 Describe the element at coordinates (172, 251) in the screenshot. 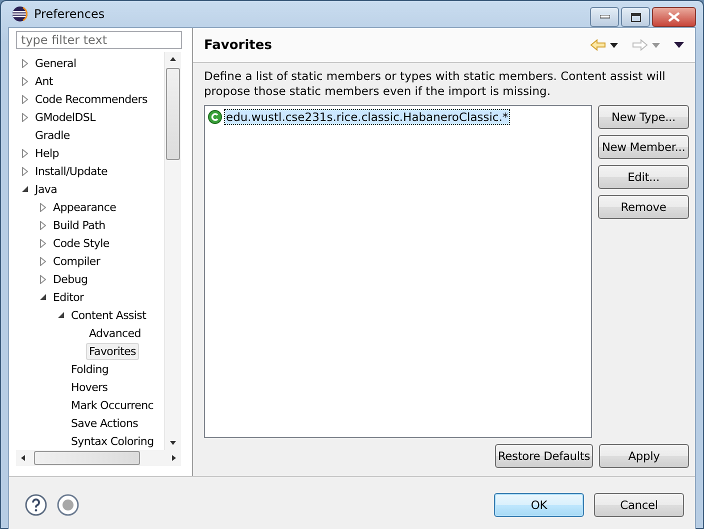

I see `vertical-scrollbar` at that location.